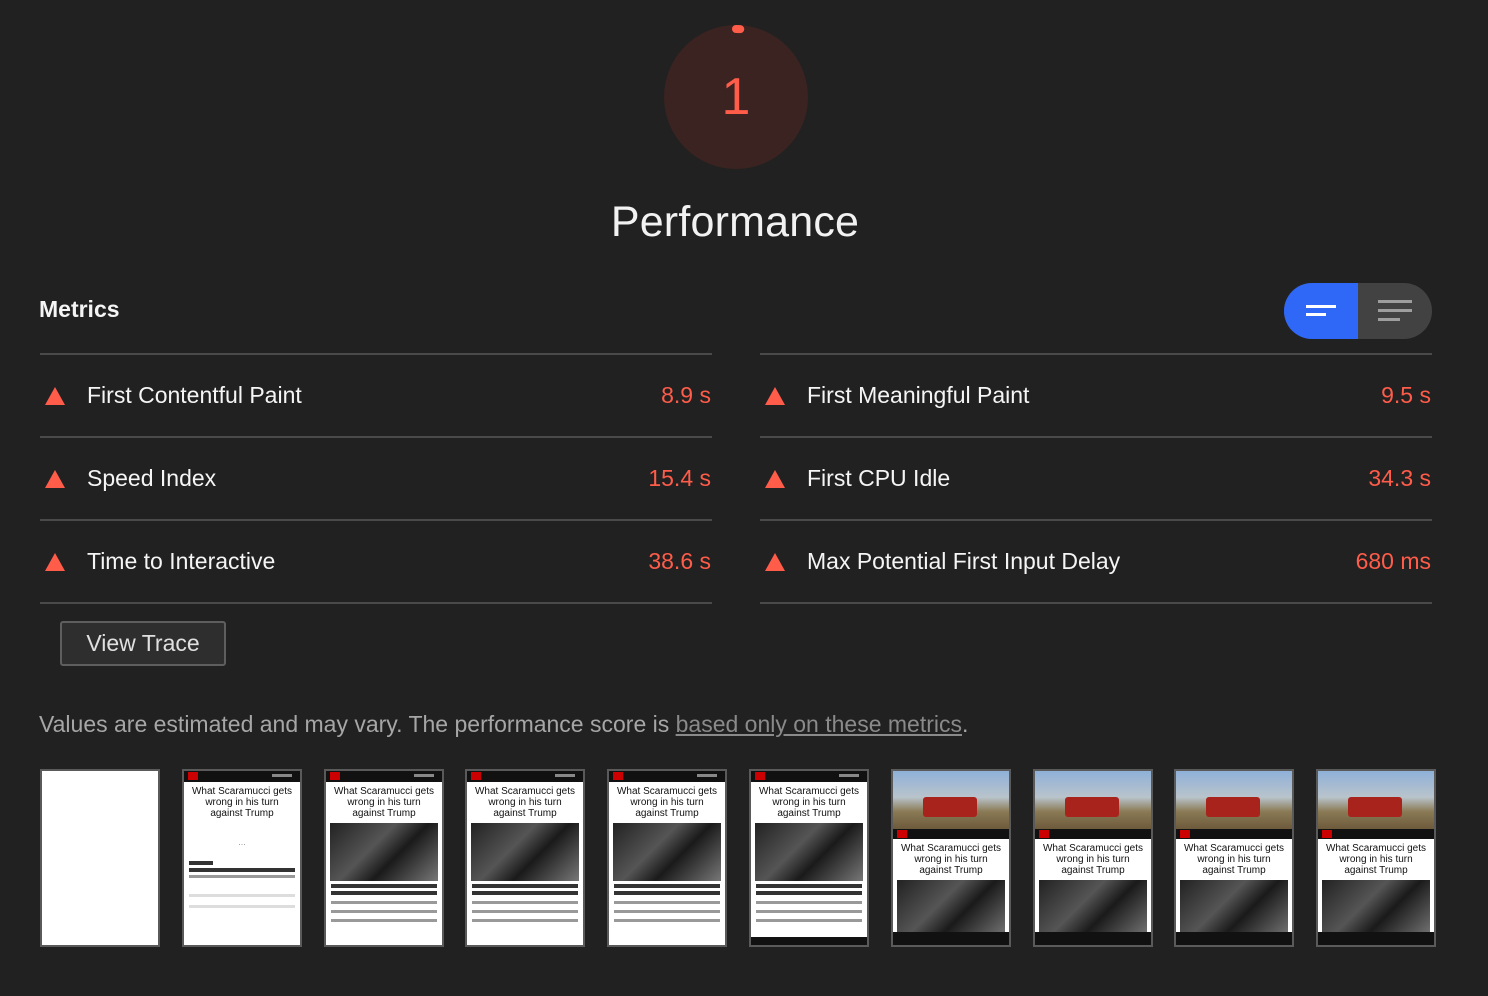 Image resolution: width=1488 pixels, height=996 pixels. I want to click on scoring-metrics-link: based only on these metrics, so click(819, 724).